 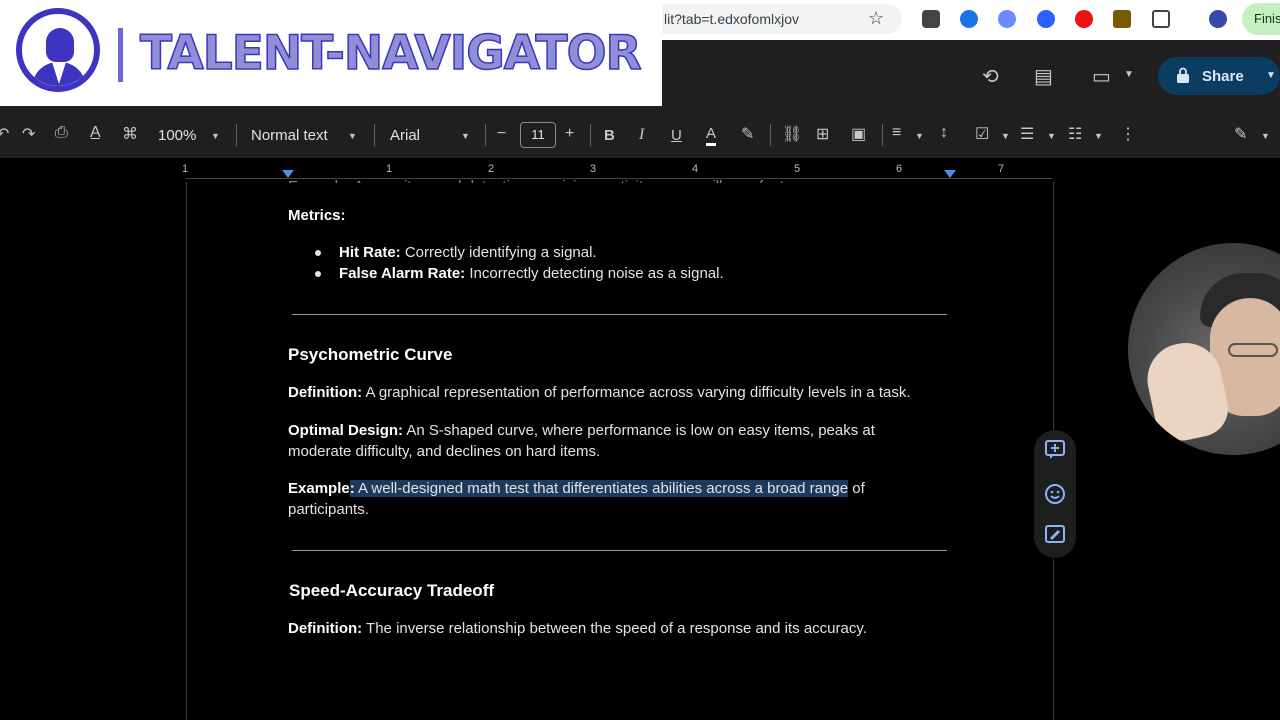 What do you see at coordinates (1043, 76) in the screenshot?
I see `comments-icon: ▤` at bounding box center [1043, 76].